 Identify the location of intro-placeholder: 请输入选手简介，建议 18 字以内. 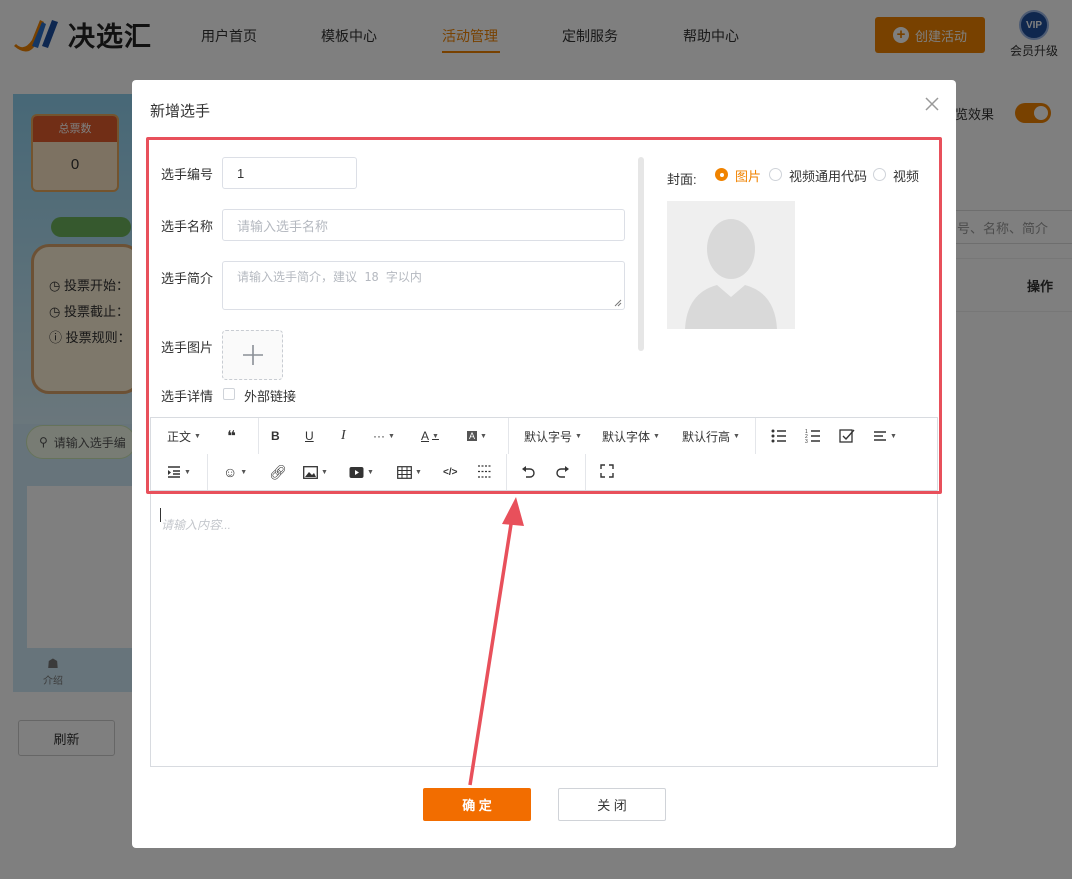
(329, 277).